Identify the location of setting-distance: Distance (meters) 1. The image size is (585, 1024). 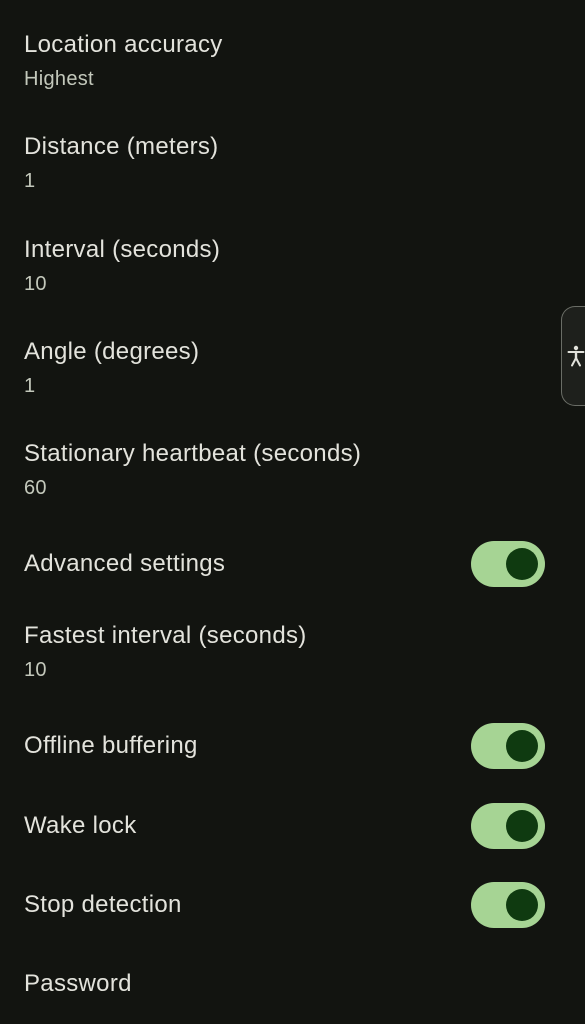
(304, 163).